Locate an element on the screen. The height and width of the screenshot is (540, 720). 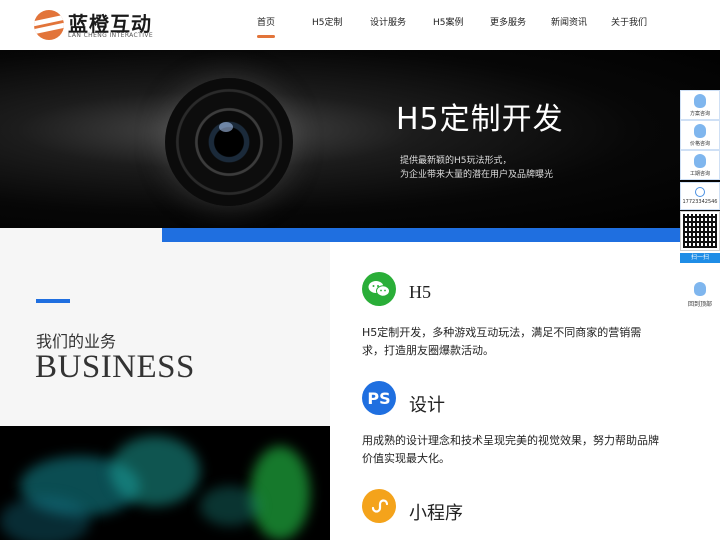
nav-item-h5-cases: H5案例 is located at coordinates (448, 21).